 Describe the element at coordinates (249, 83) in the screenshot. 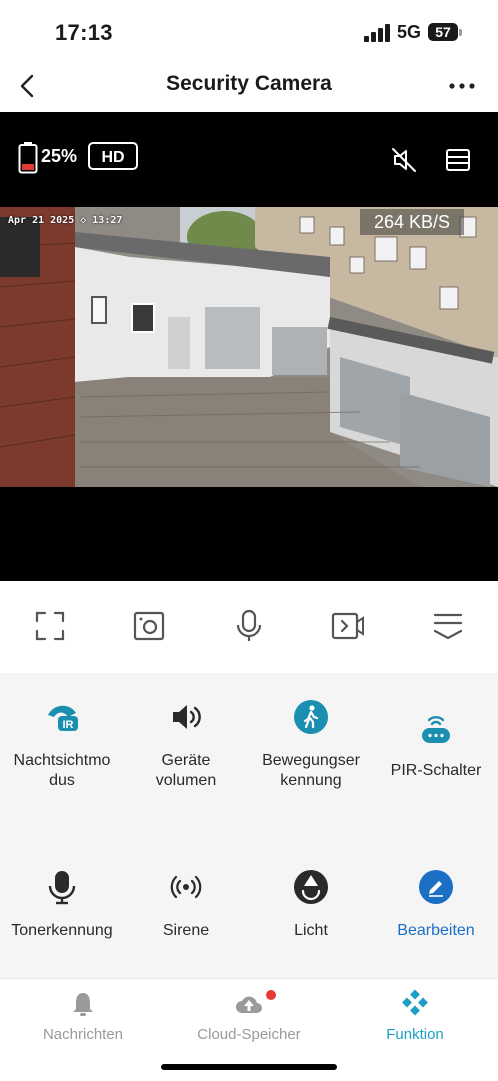

I see `page-title: Security Camera` at that location.